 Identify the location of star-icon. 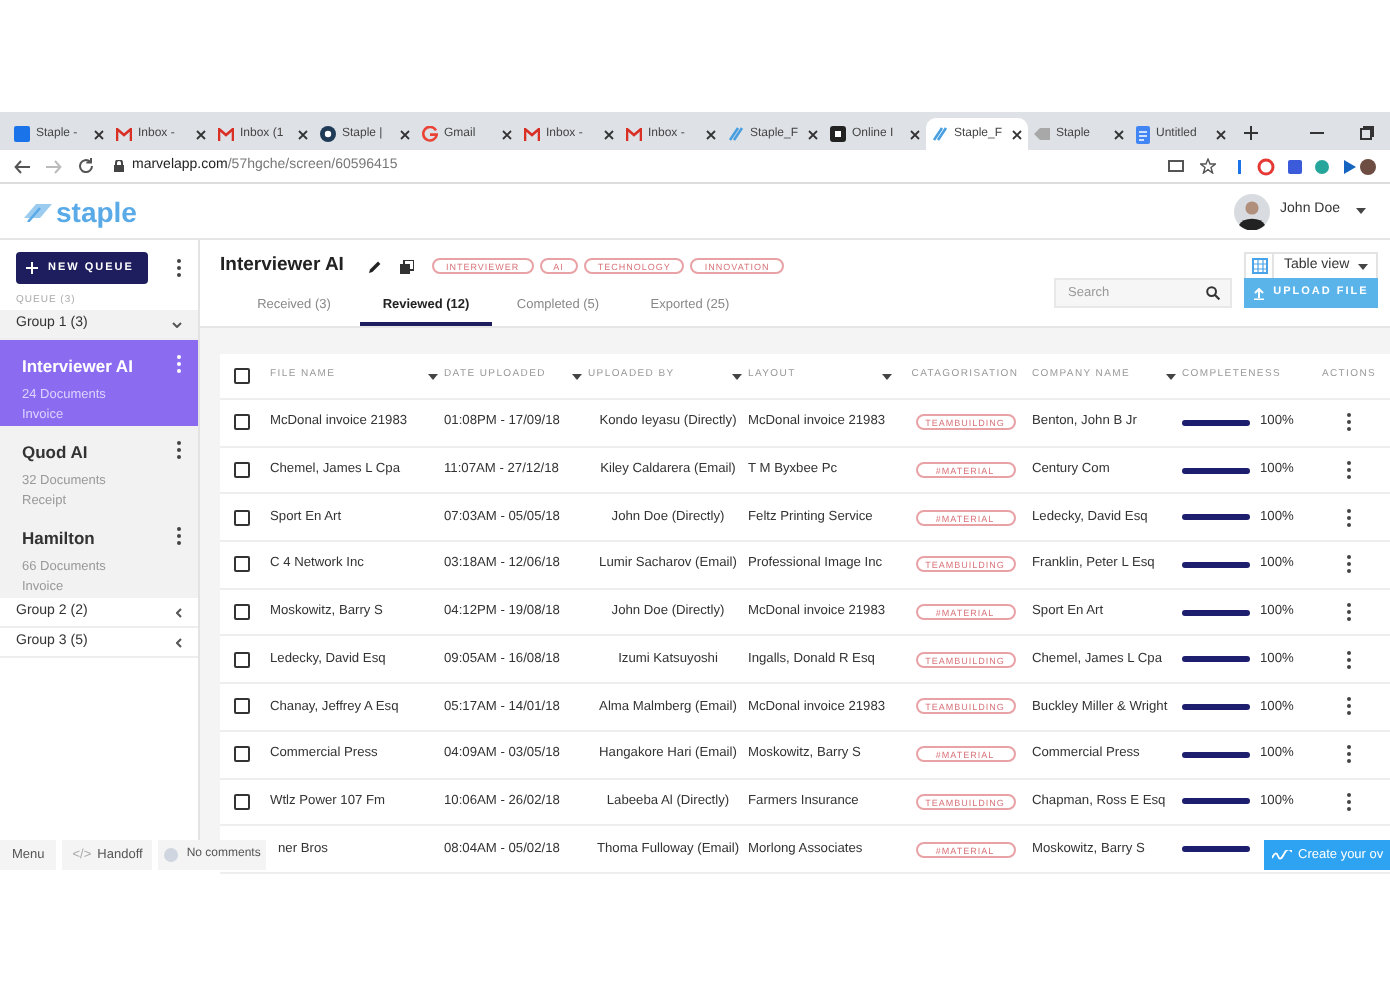
(1208, 166).